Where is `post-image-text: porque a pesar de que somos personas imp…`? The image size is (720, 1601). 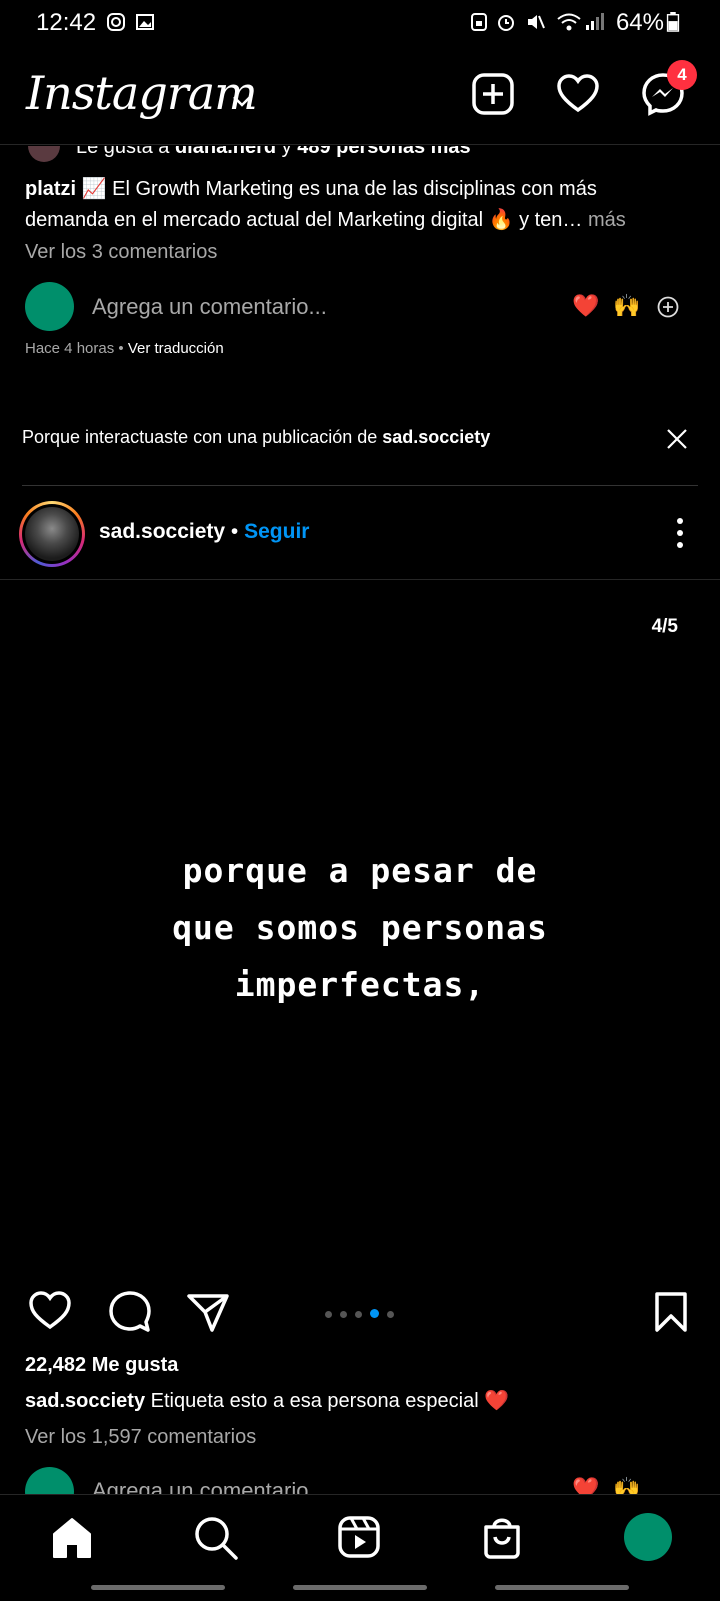 post-image-text: porque a pesar de que somos personas imp… is located at coordinates (360, 927).